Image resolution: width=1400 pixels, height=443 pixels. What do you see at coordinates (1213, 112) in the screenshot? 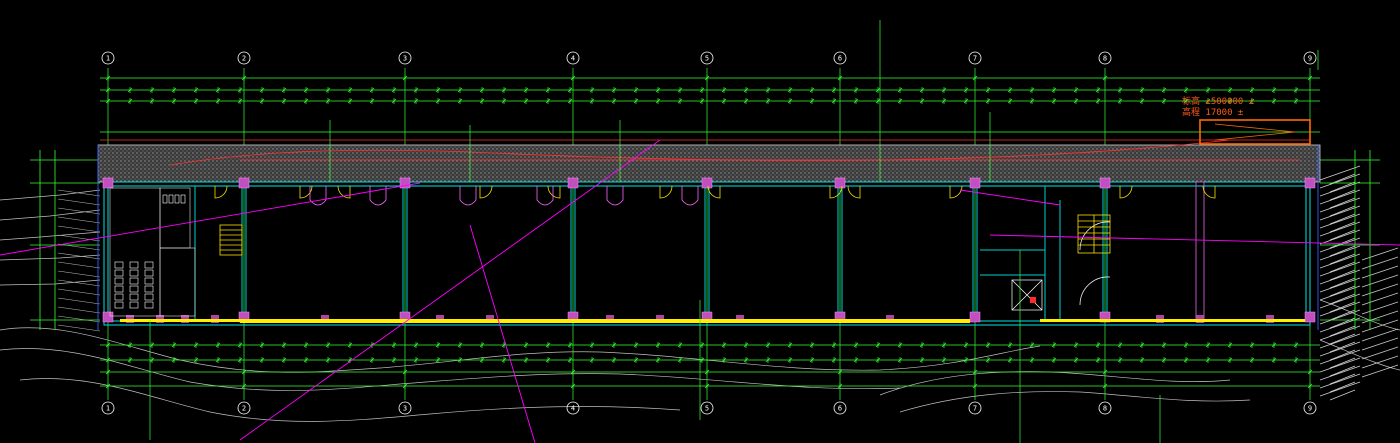
I see `elevation-note-line2: 高程 17000 ±` at bounding box center [1213, 112].